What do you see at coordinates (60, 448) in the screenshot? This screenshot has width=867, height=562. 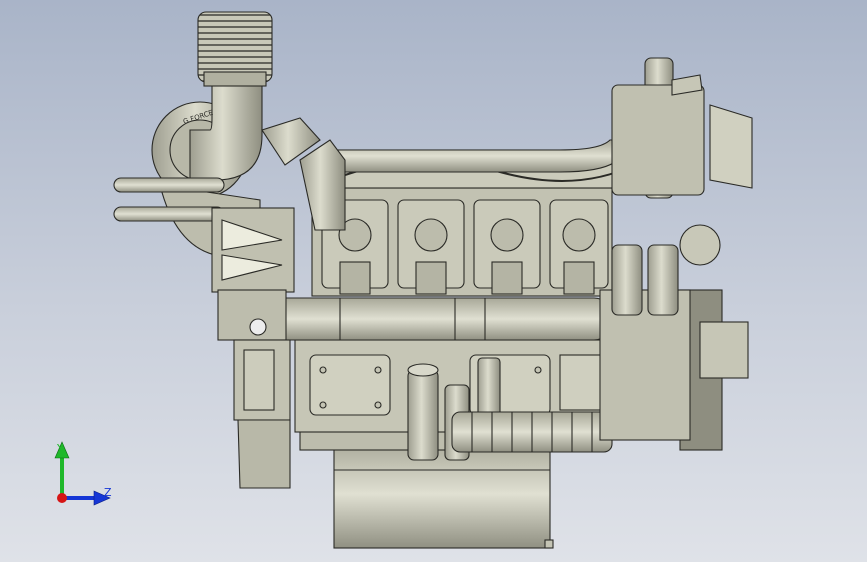 I see `y-axis-label: Y` at bounding box center [60, 448].